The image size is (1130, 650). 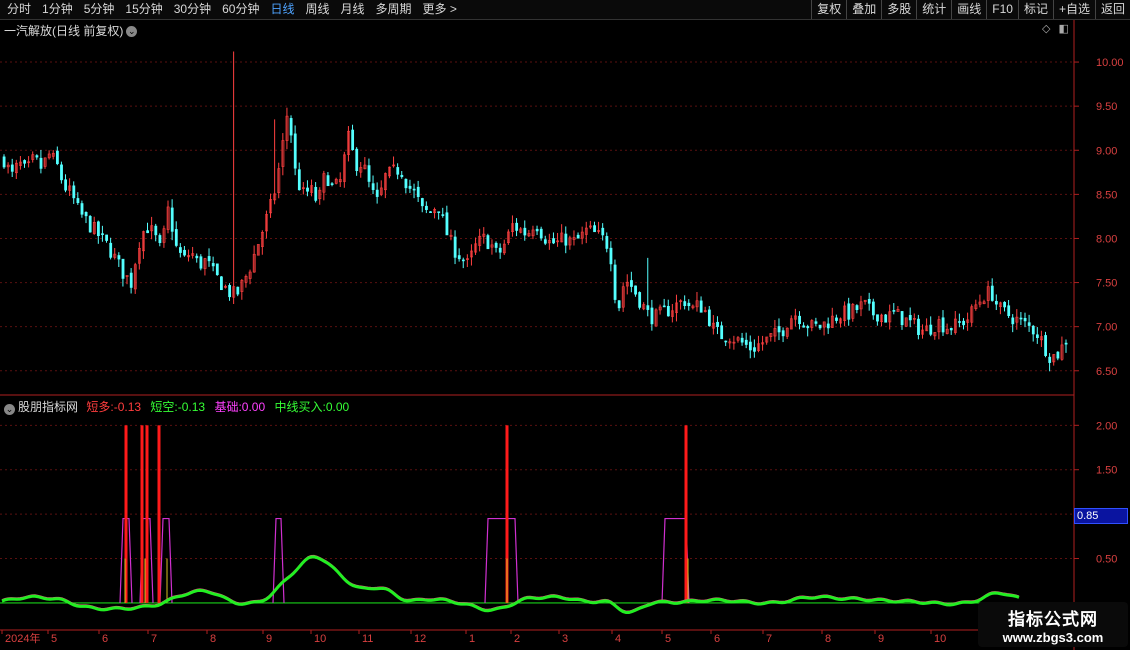 I want to click on xtick-label: 12, so click(x=420, y=639).